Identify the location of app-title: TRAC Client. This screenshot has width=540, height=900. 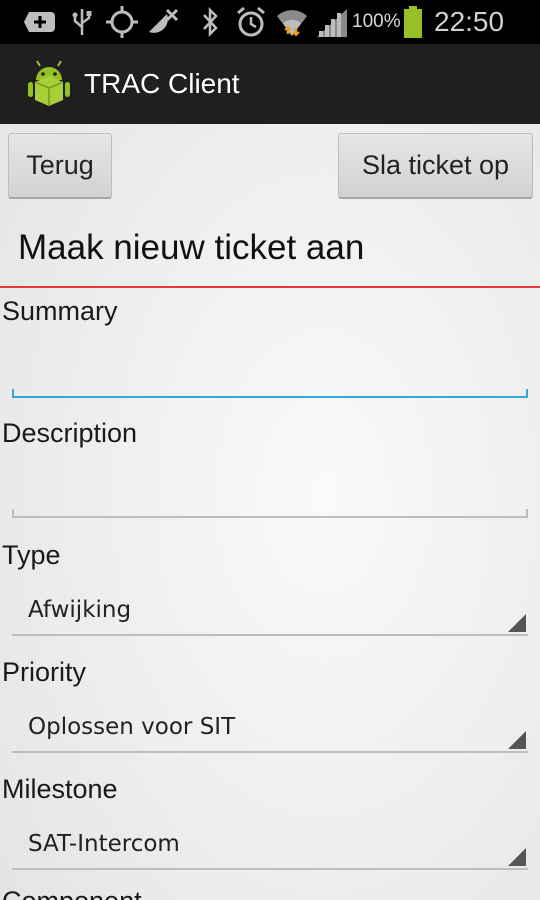
(162, 83).